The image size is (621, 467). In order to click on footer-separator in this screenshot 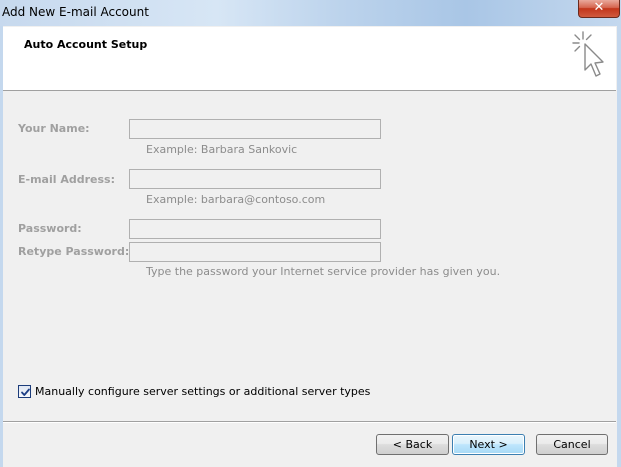, I will do `click(309, 422)`.